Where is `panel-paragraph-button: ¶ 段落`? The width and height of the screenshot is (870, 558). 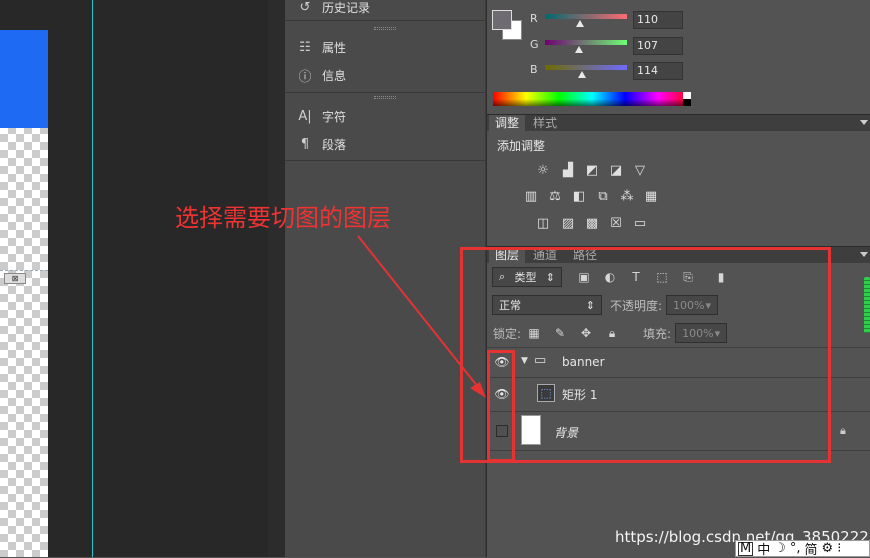
panel-paragraph-button: ¶ 段落 is located at coordinates (321, 144).